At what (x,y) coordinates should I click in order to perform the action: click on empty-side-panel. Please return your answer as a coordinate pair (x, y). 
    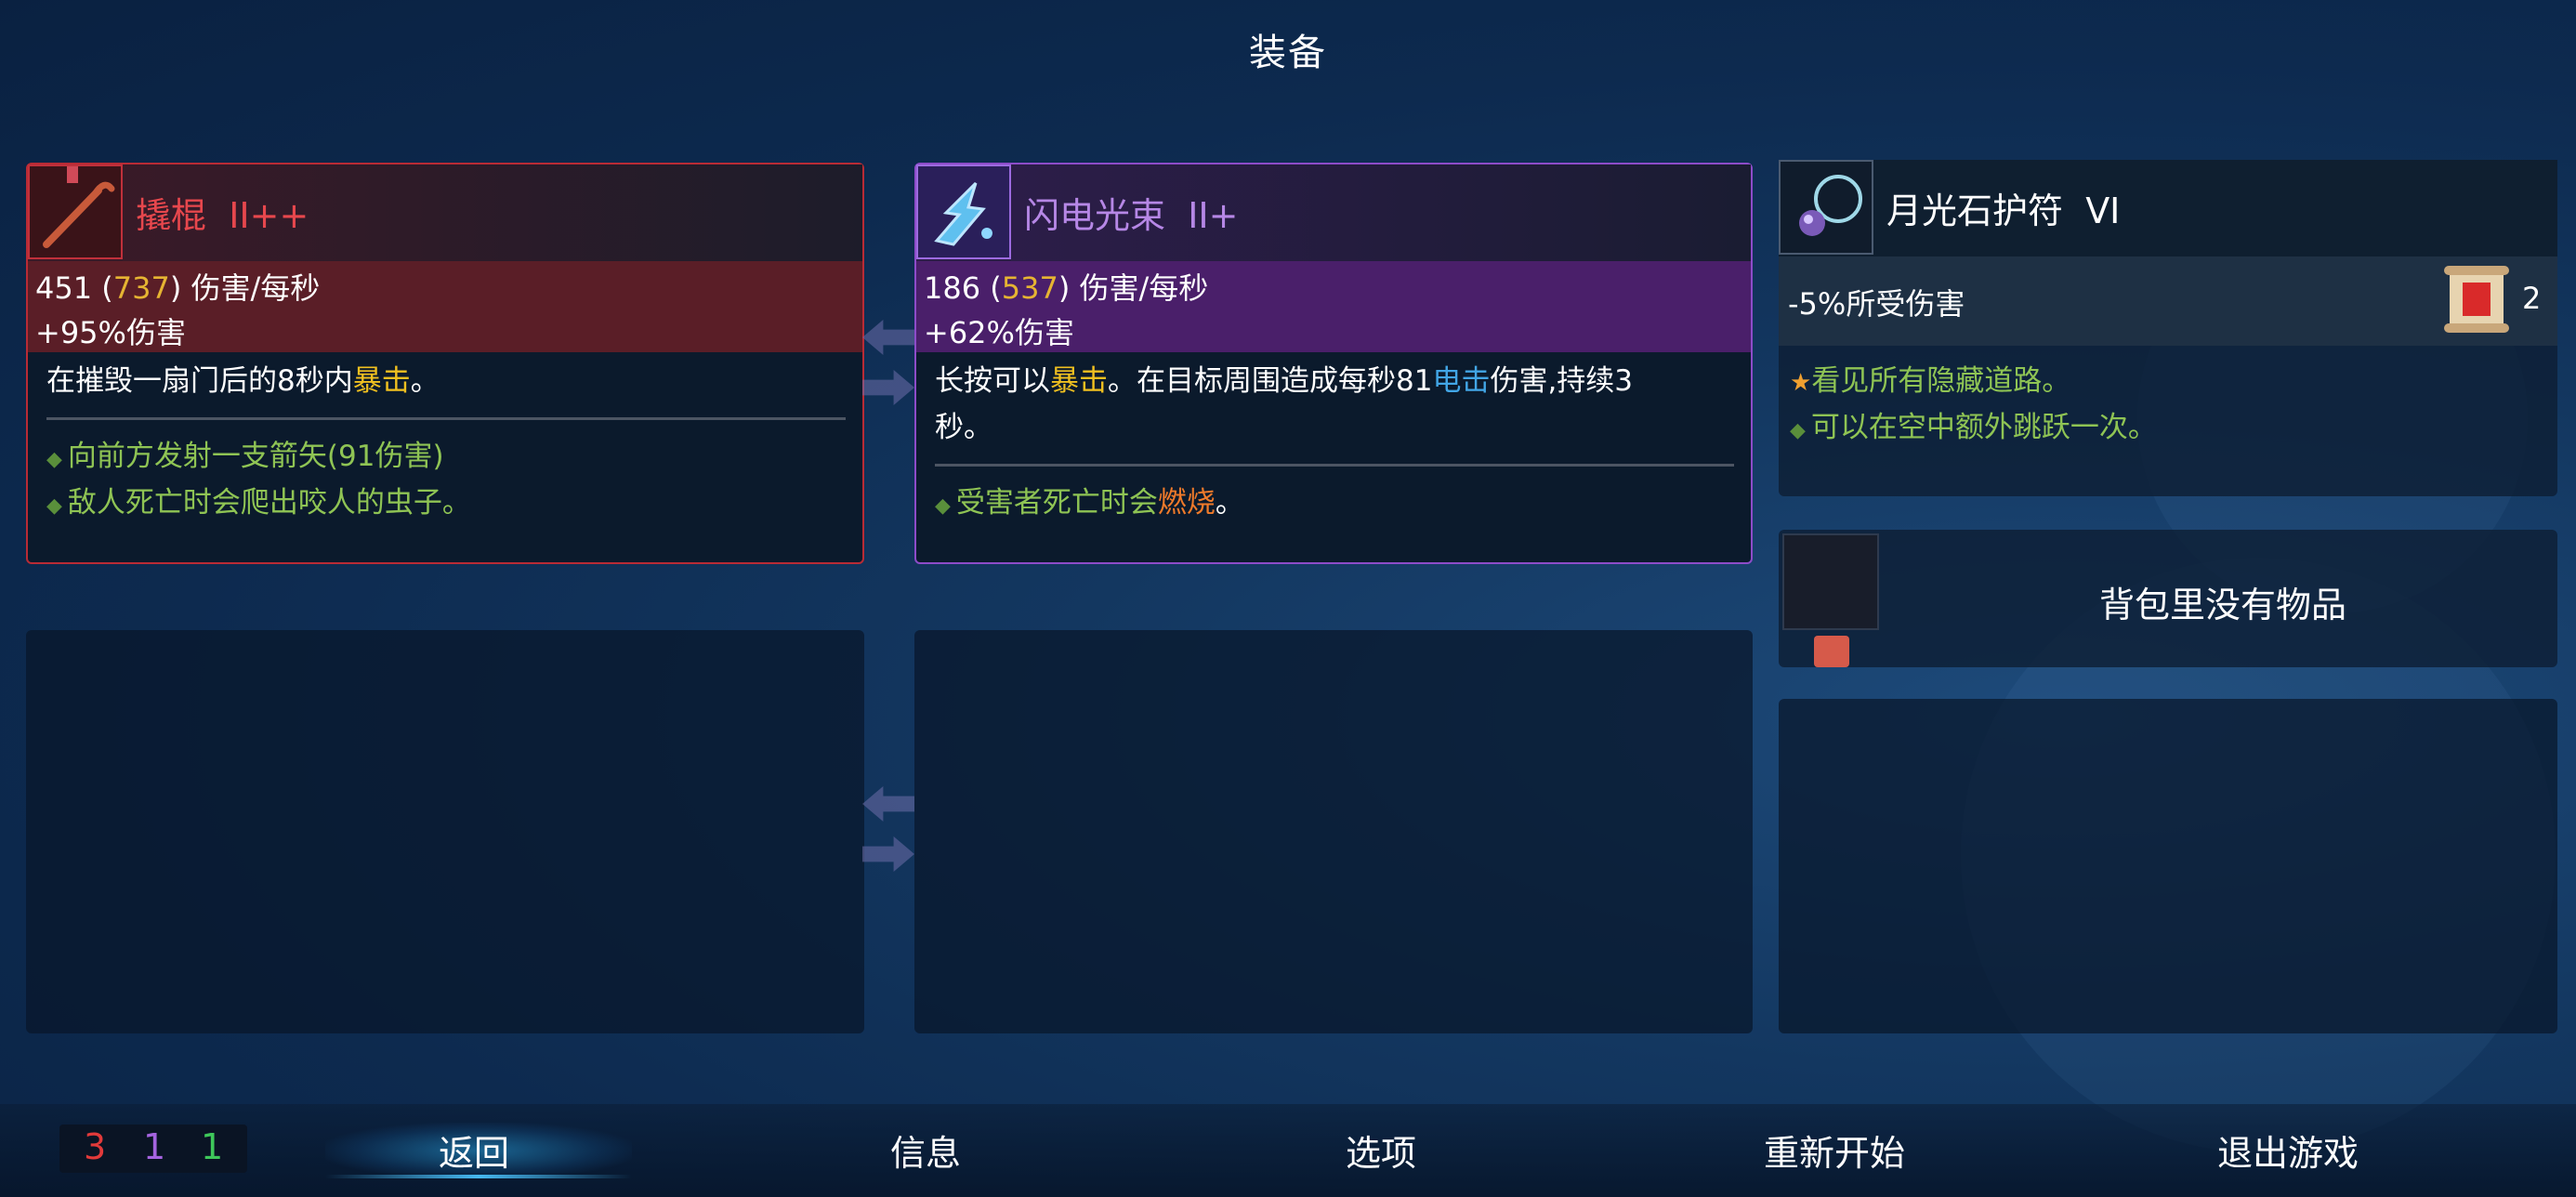
    Looking at the image, I should click on (2168, 866).